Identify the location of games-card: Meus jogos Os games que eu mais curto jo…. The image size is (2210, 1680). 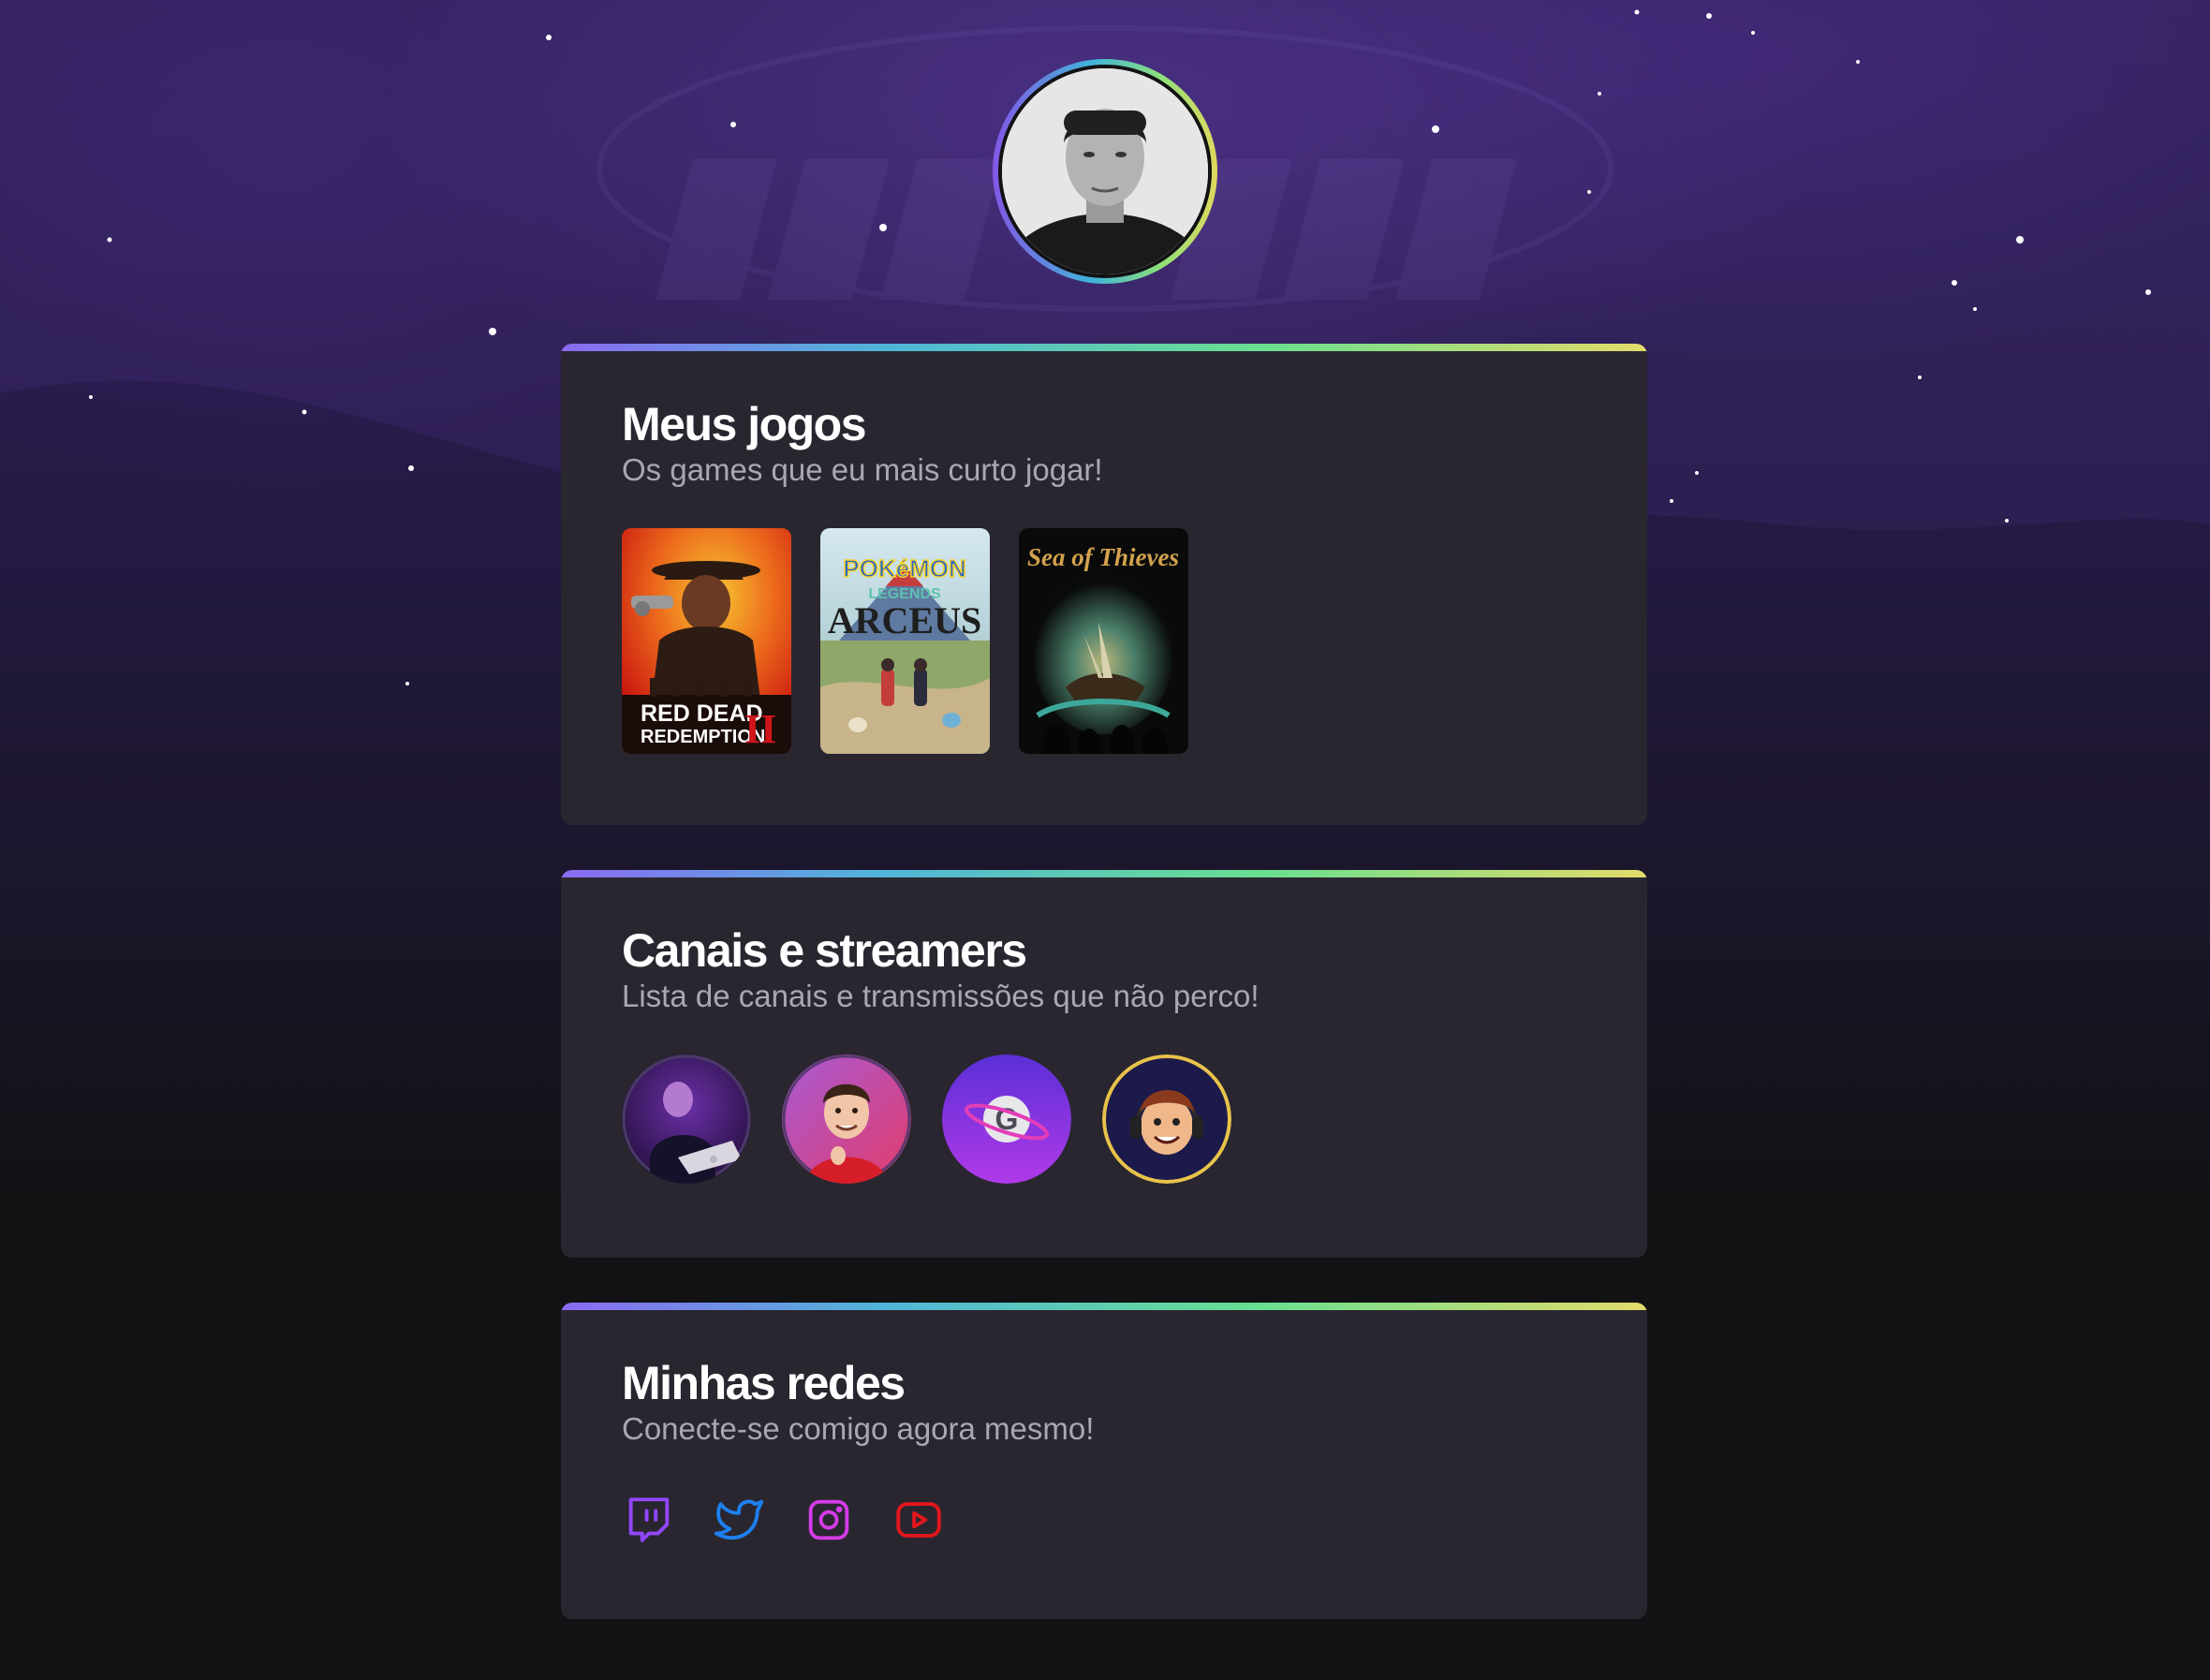
(1104, 584).